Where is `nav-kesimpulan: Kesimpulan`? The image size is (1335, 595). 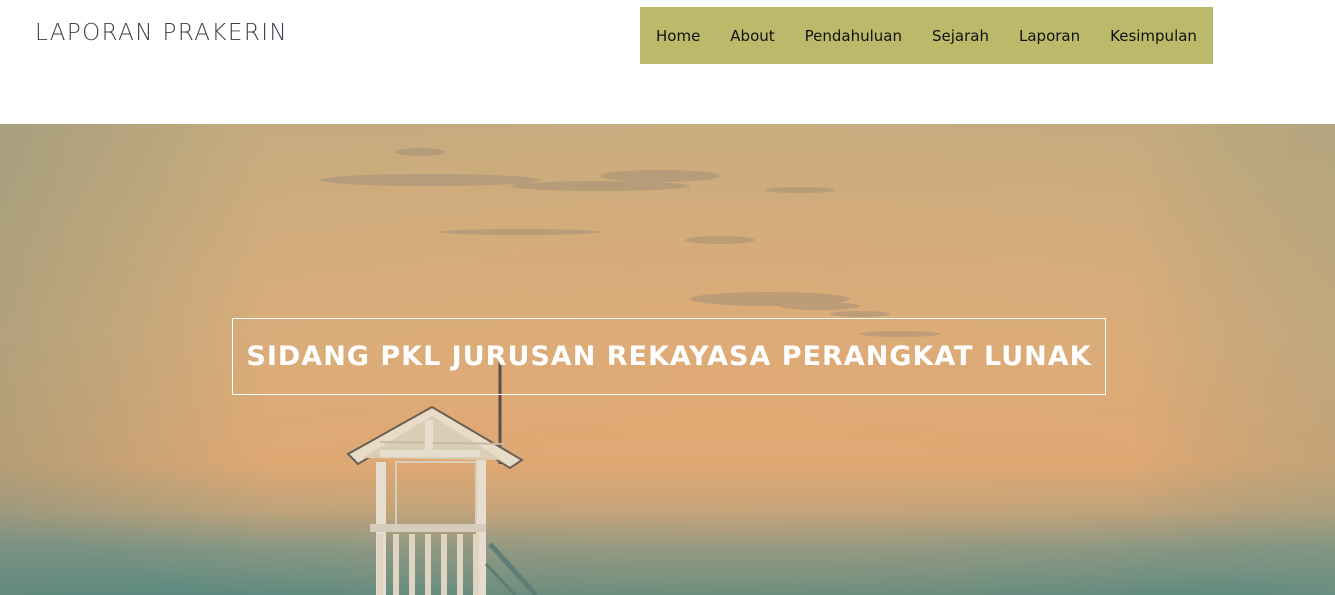 nav-kesimpulan: Kesimpulan is located at coordinates (1153, 36).